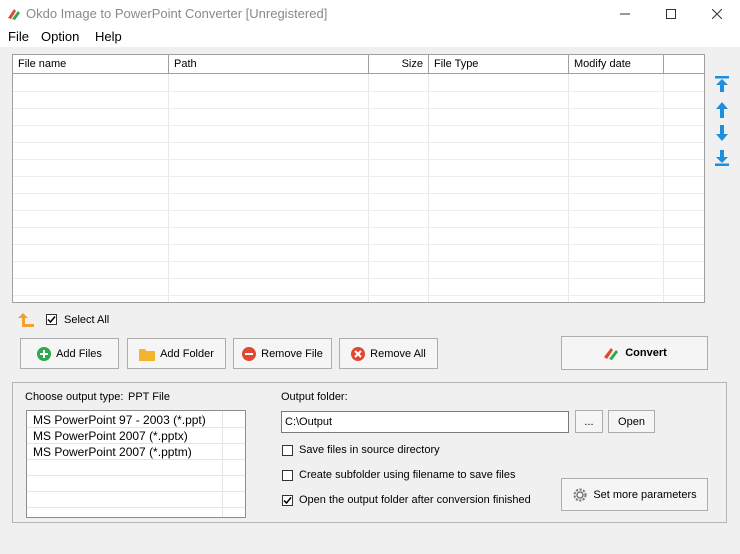  Describe the element at coordinates (646, 353) in the screenshot. I see `convert-label: Convert` at that location.